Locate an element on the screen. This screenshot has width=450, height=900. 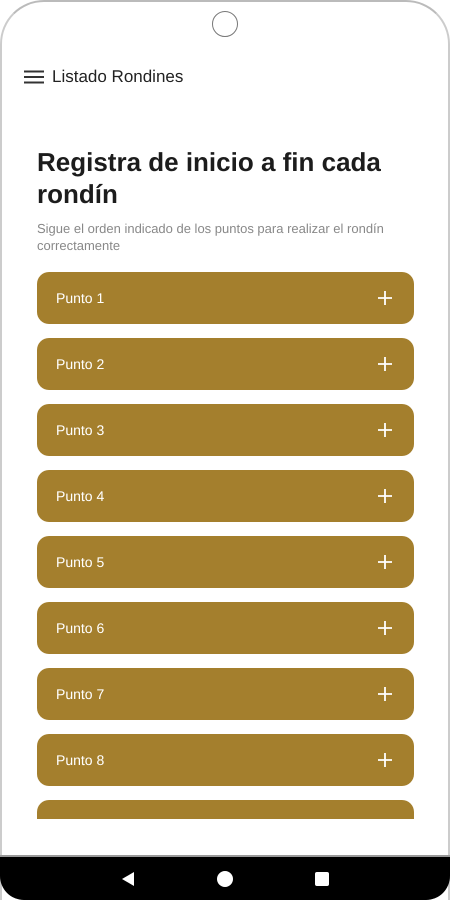
accordion-item: Punto 7 is located at coordinates (225, 694).